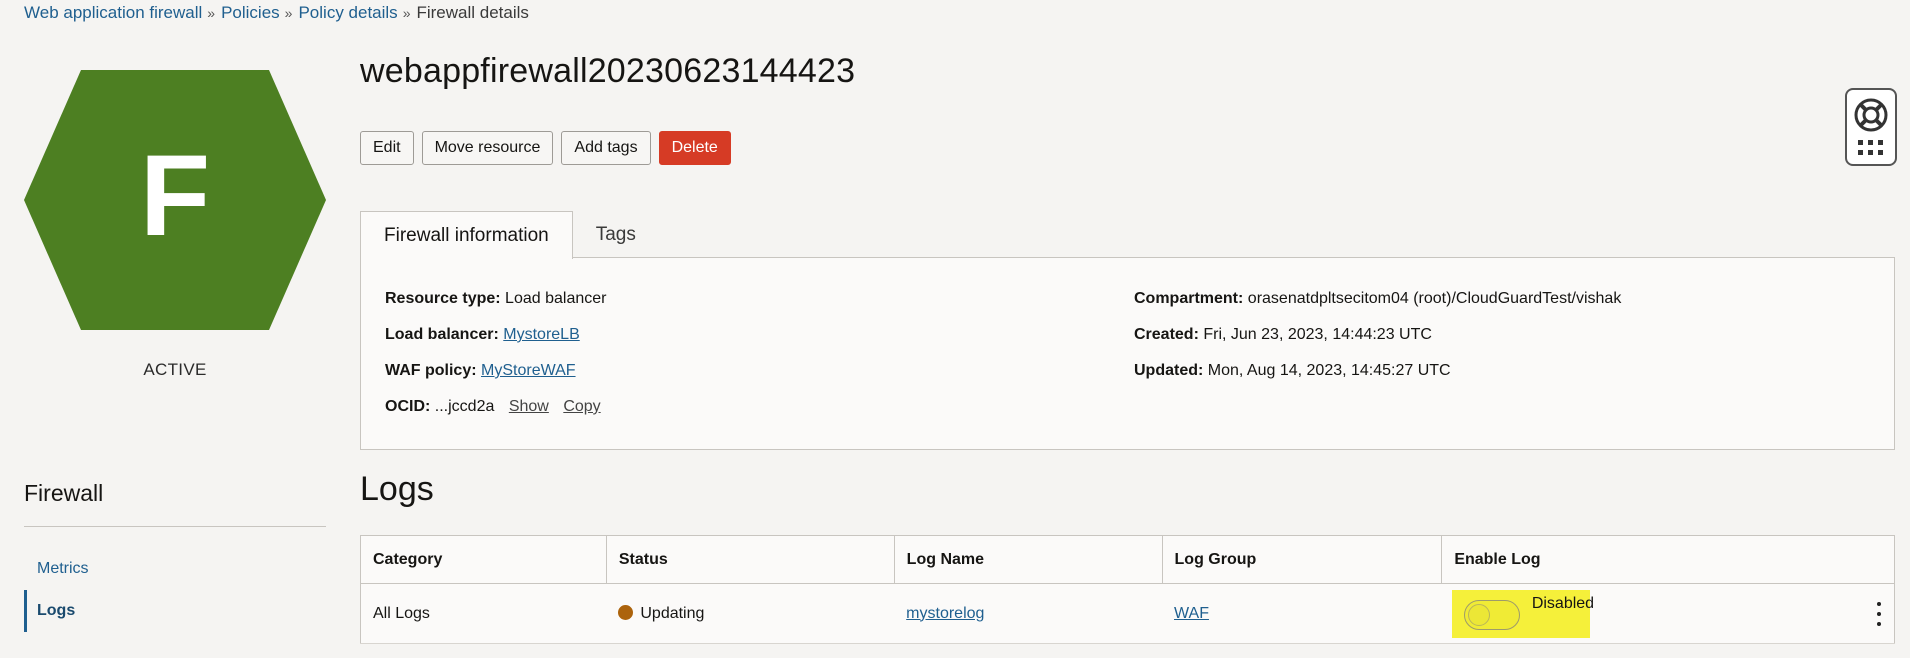 This screenshot has width=1910, height=658. What do you see at coordinates (1491, 615) in the screenshot?
I see `enable-log-toggle` at bounding box center [1491, 615].